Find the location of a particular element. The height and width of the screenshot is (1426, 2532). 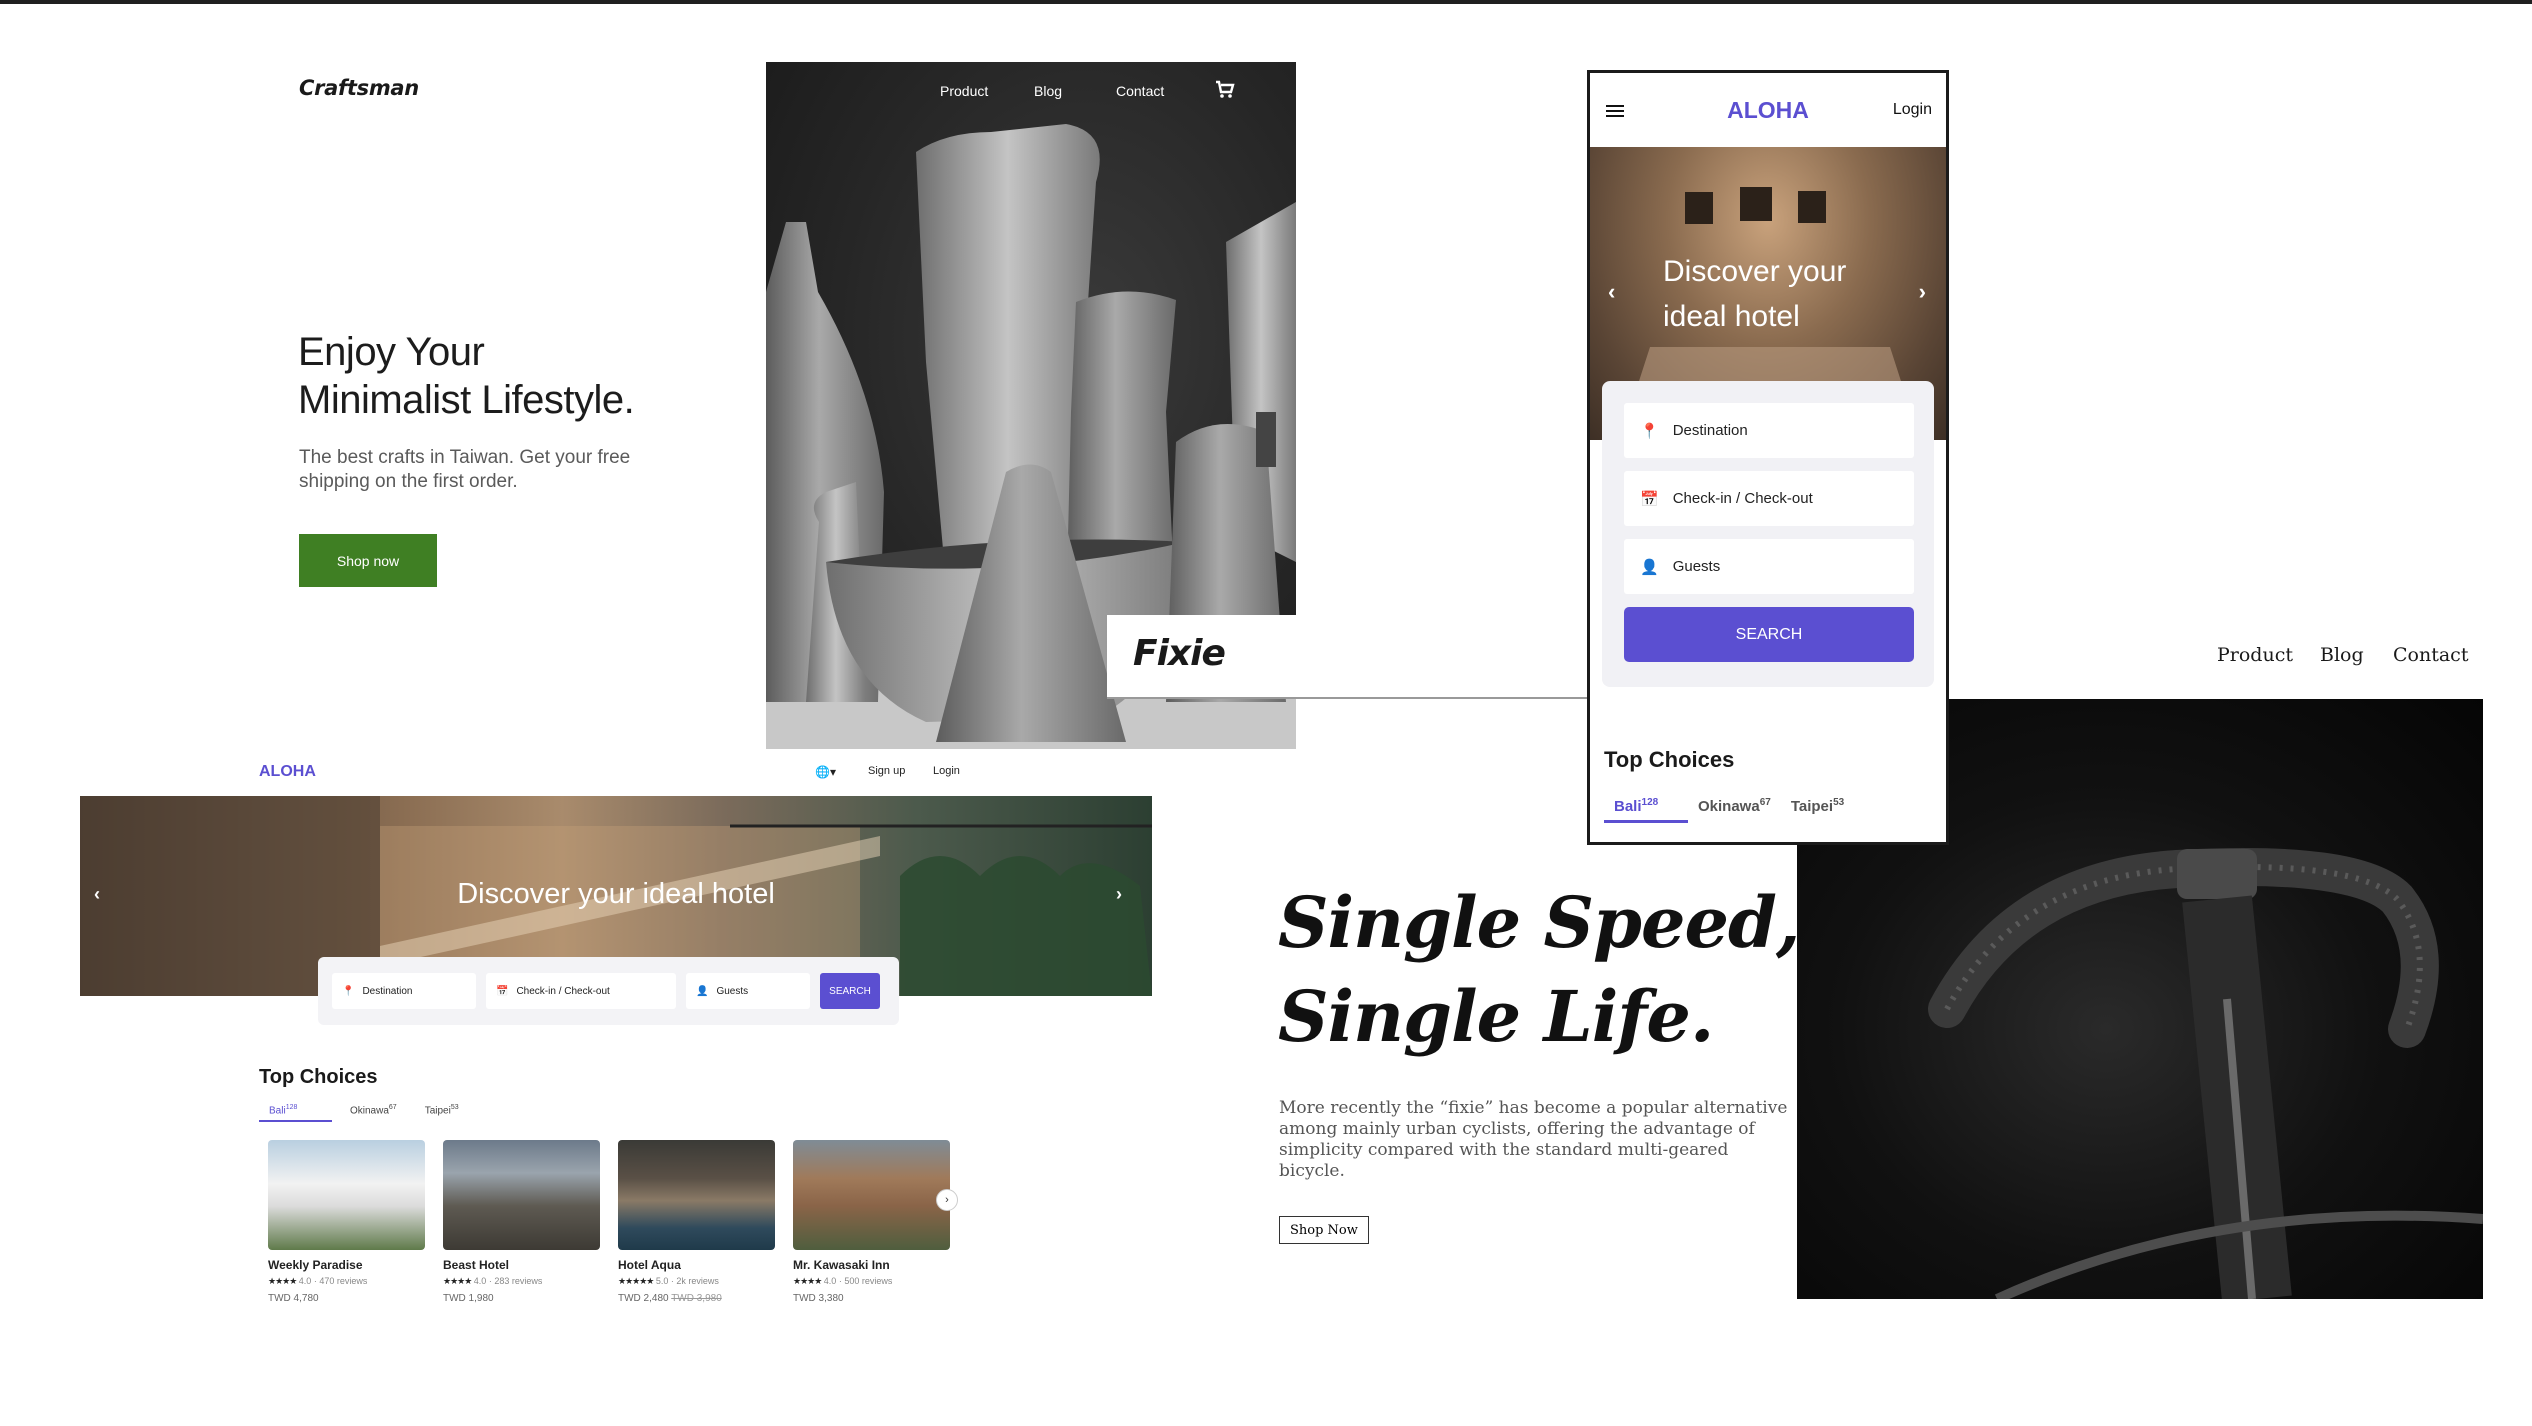

tab-okinawa: Okinawa67 is located at coordinates (373, 1113).